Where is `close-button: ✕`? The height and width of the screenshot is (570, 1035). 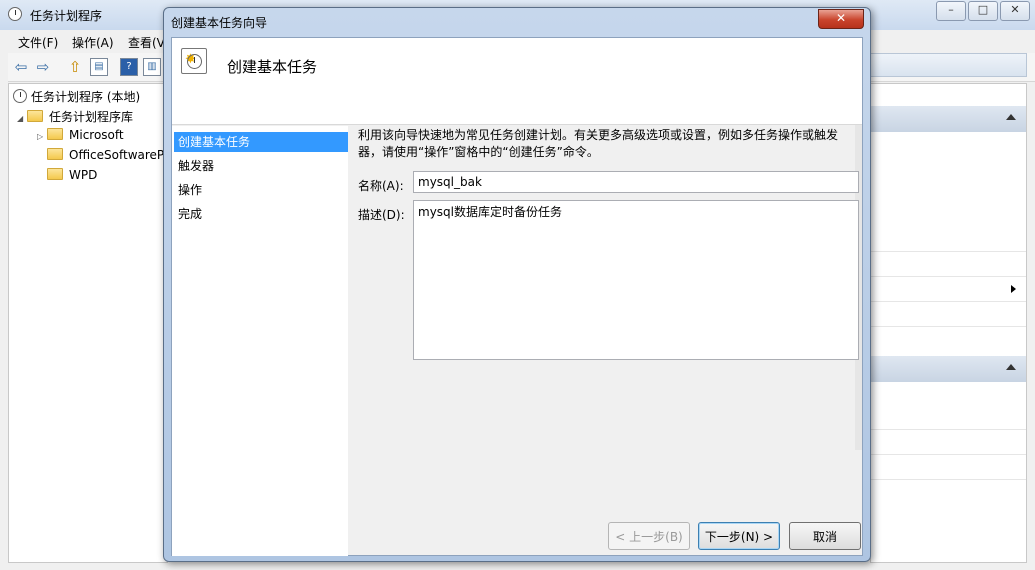 close-button: ✕ is located at coordinates (1015, 11).